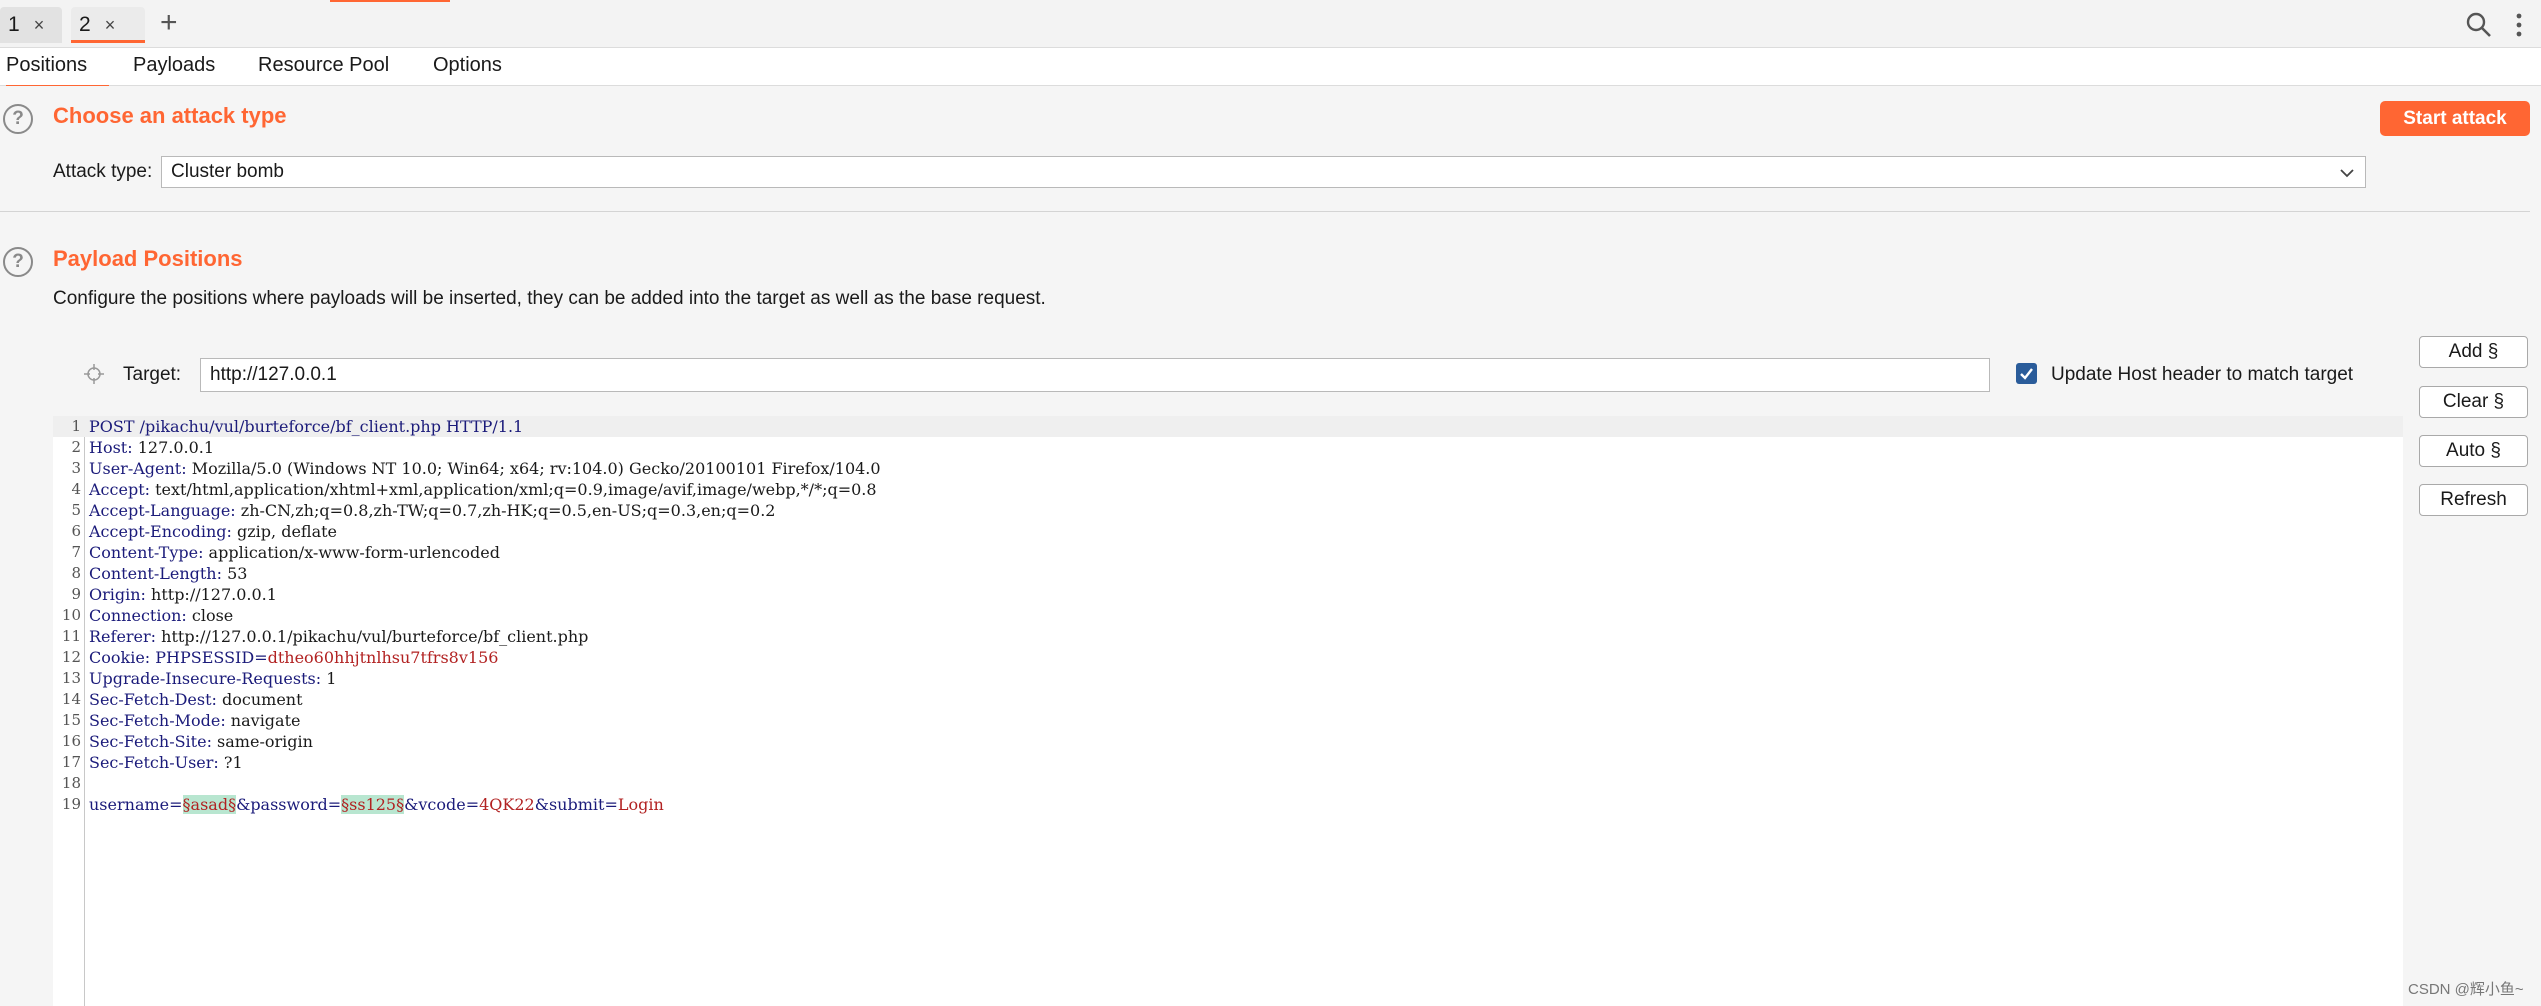 The height and width of the screenshot is (1006, 2541). I want to click on header-name: Content-Length:, so click(155, 573).